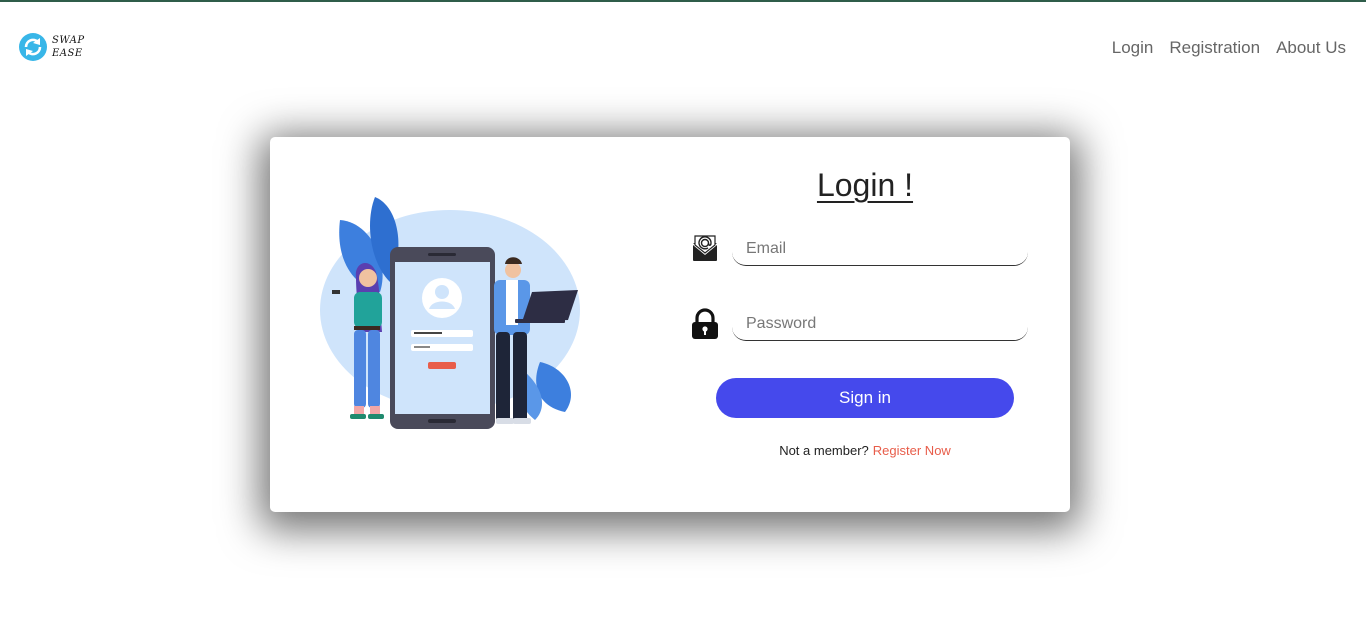 The height and width of the screenshot is (639, 1366). What do you see at coordinates (880, 324) in the screenshot?
I see `password-input` at bounding box center [880, 324].